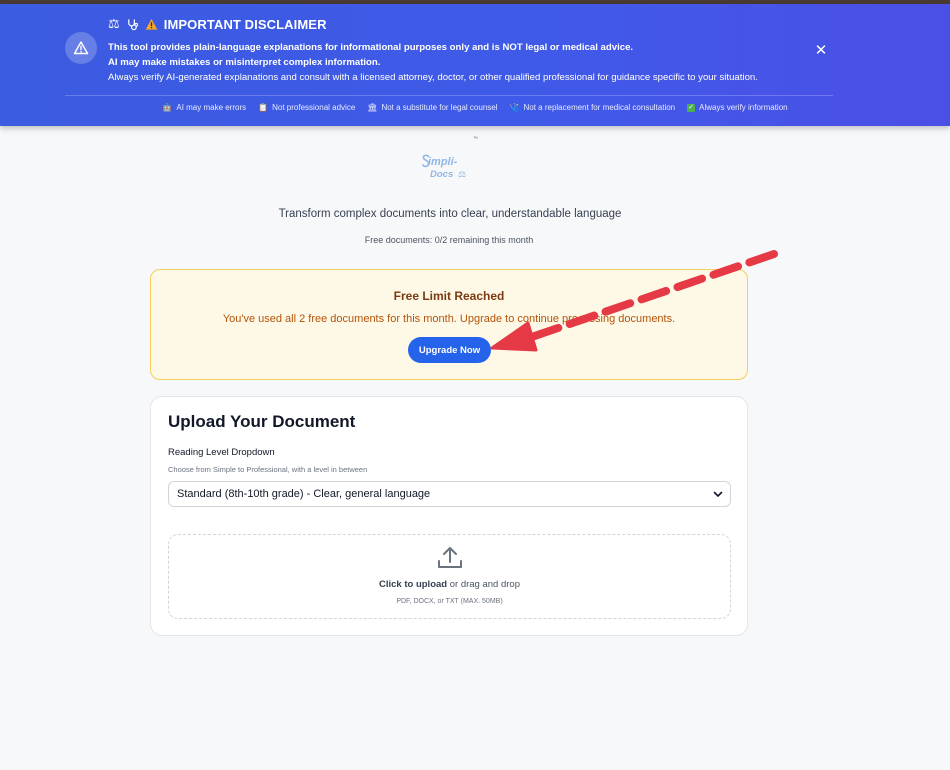 The image size is (950, 770). I want to click on trademark-mark: ™, so click(475, 139).